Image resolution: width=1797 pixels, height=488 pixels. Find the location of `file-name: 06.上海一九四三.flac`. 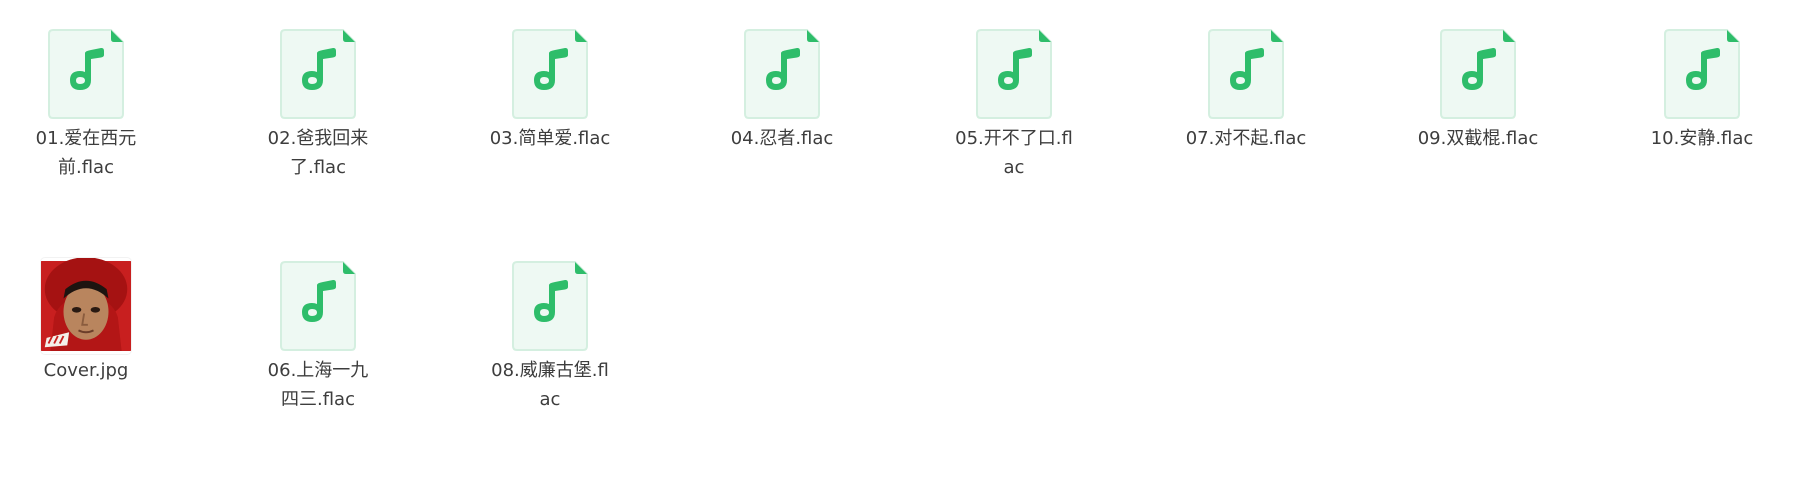

file-name: 06.上海一九四三.flac is located at coordinates (318, 385).